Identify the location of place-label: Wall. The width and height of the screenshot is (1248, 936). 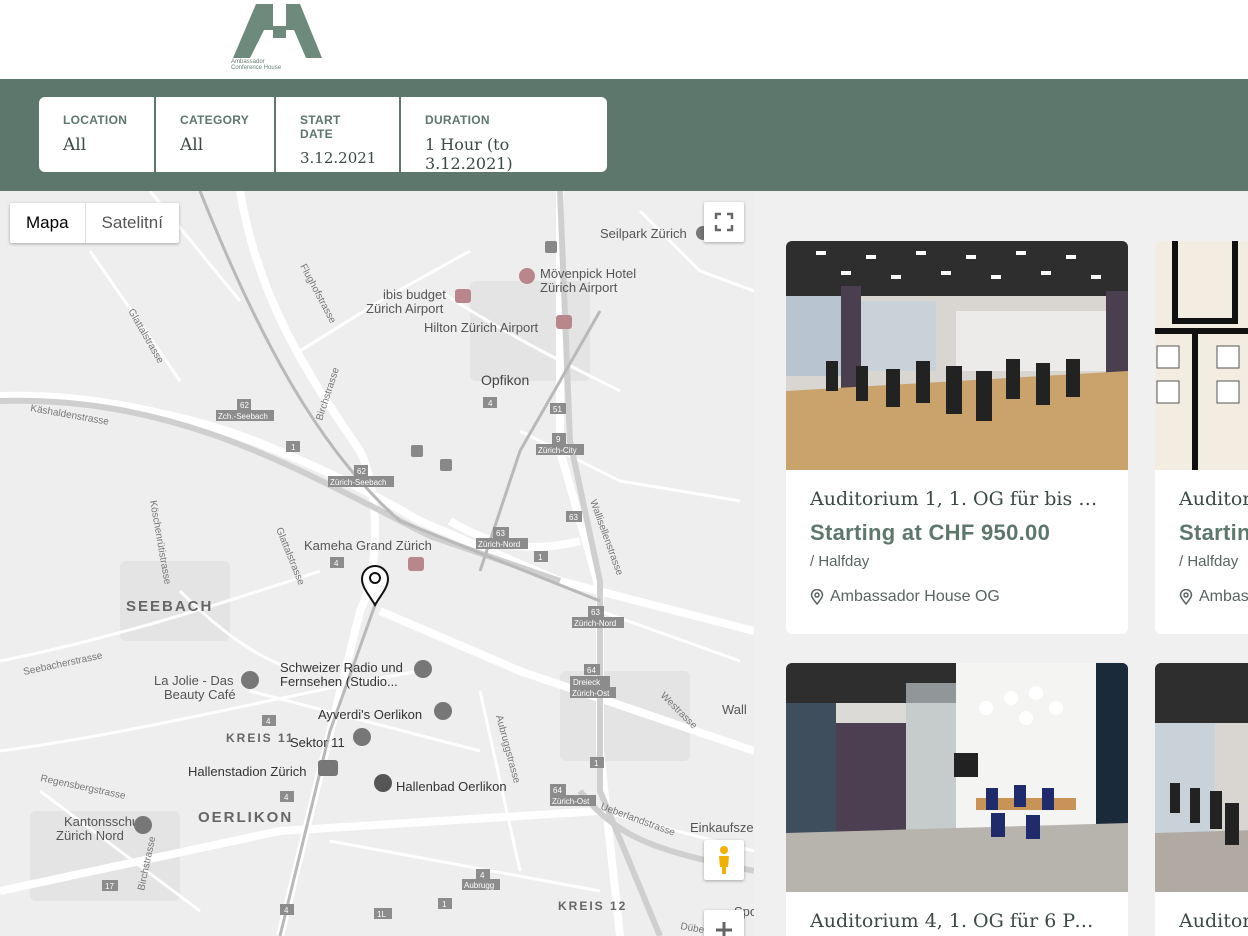
(734, 709).